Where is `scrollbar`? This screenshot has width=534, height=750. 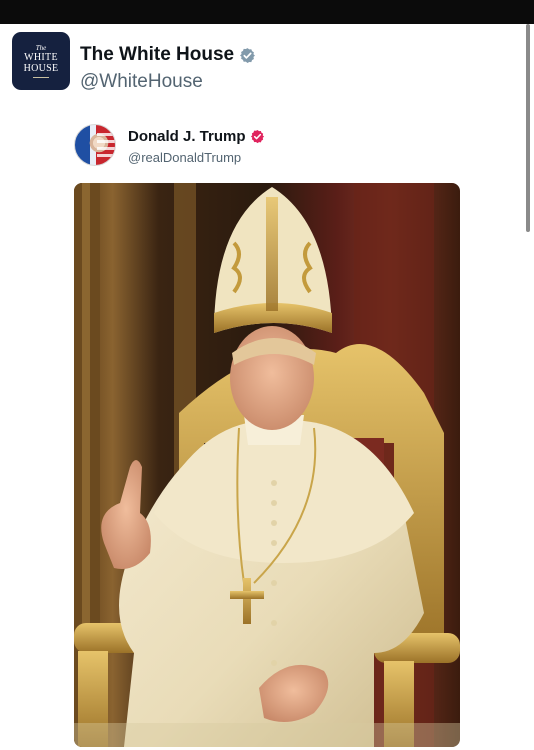
scrollbar is located at coordinates (528, 128).